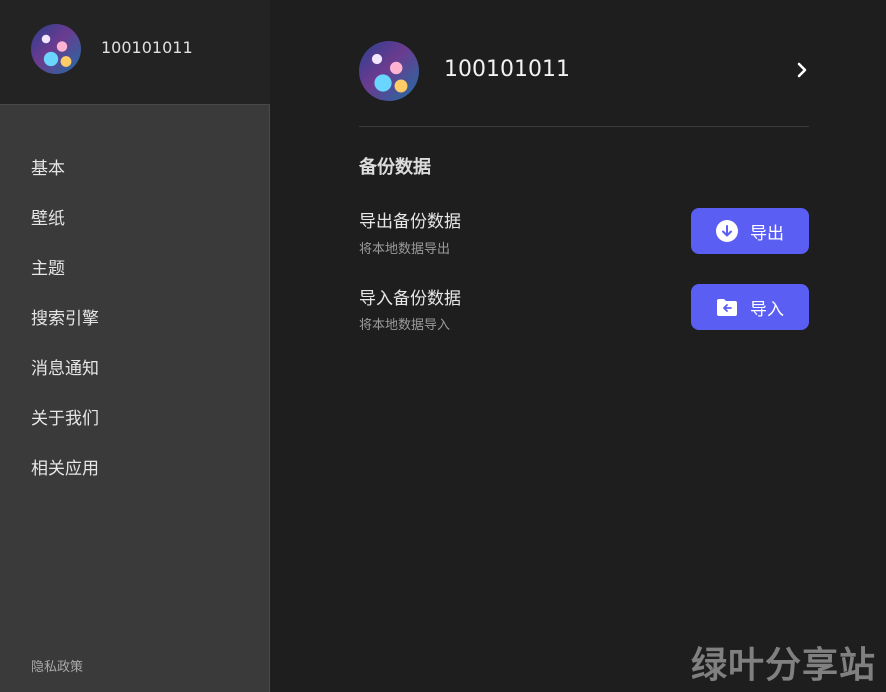 Image resolution: width=886 pixels, height=692 pixels. I want to click on sidebar-header: 100101011, so click(135, 52).